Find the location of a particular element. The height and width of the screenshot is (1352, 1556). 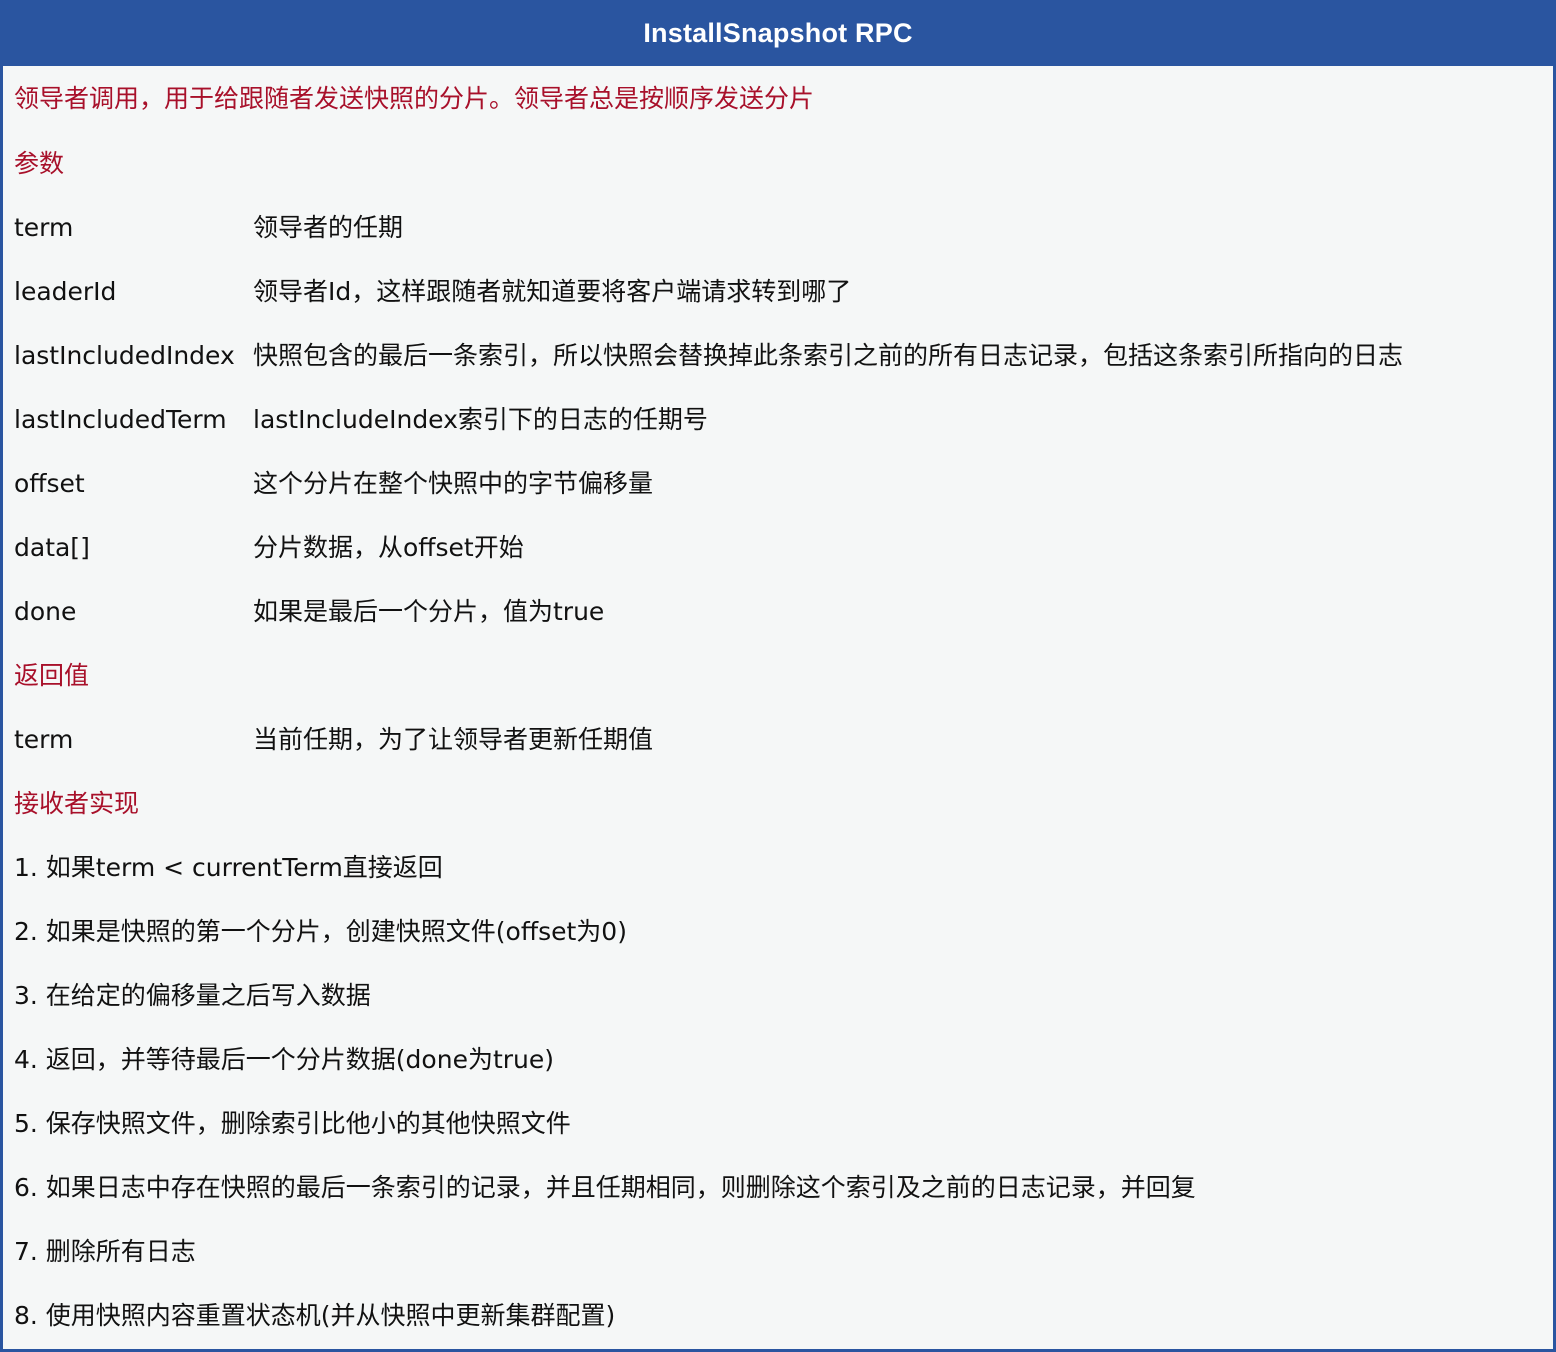

param-desc: lastIncludeIndex索引下的日志的任期号 is located at coordinates (480, 419).